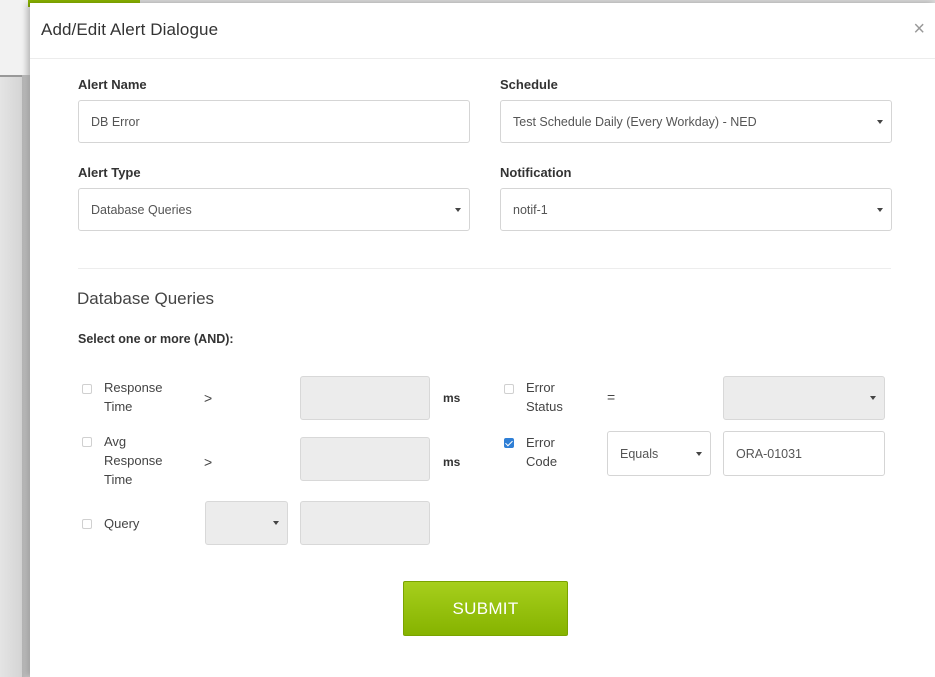 The height and width of the screenshot is (677, 935). What do you see at coordinates (208, 398) in the screenshot?
I see `response-time-operator: >` at bounding box center [208, 398].